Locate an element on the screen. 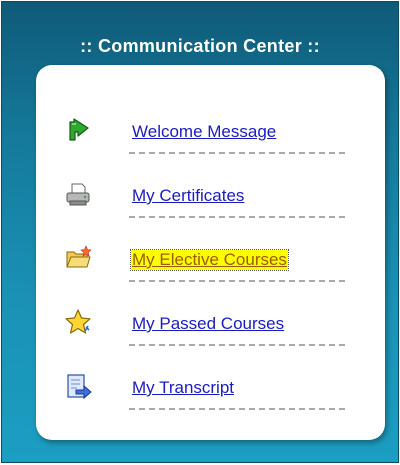 This screenshot has width=400, height=465. my-passed-courses-link: My Passed Courses is located at coordinates (208, 324).